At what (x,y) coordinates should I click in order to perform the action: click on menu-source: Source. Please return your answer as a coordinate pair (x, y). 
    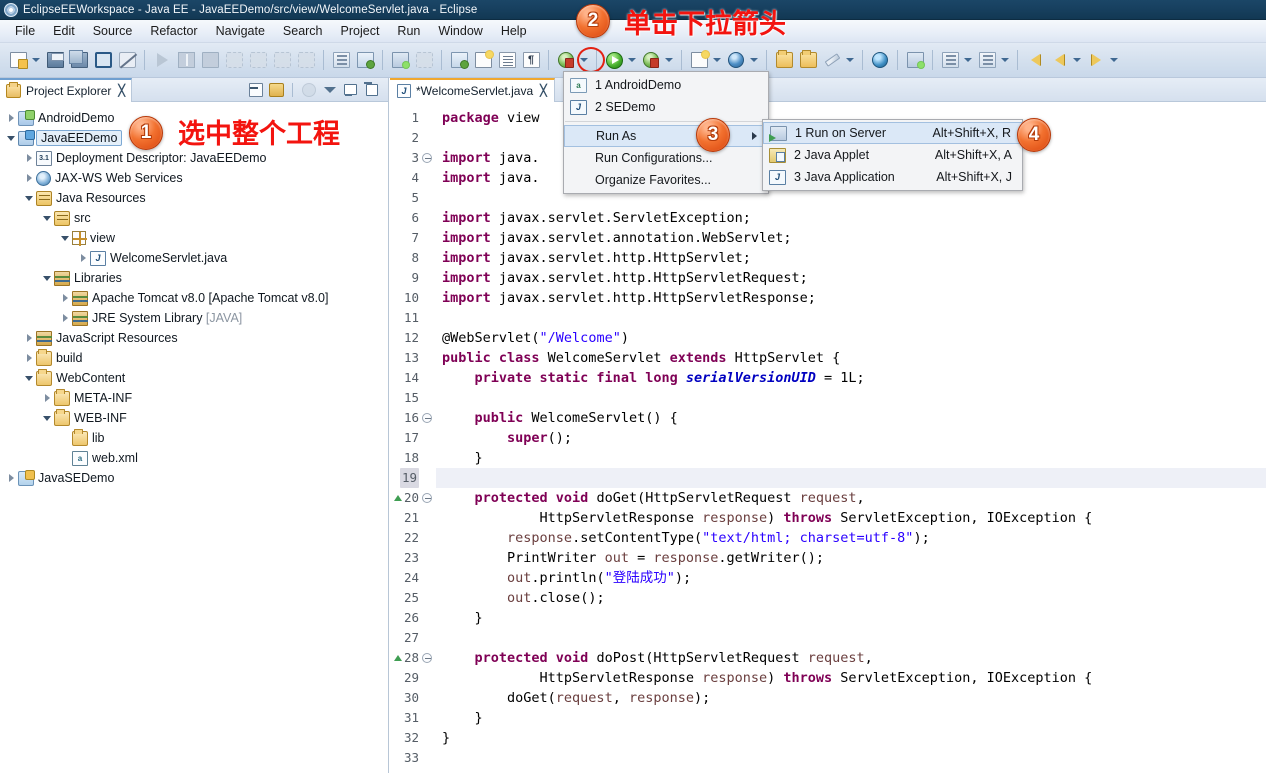
    Looking at the image, I should click on (113, 31).